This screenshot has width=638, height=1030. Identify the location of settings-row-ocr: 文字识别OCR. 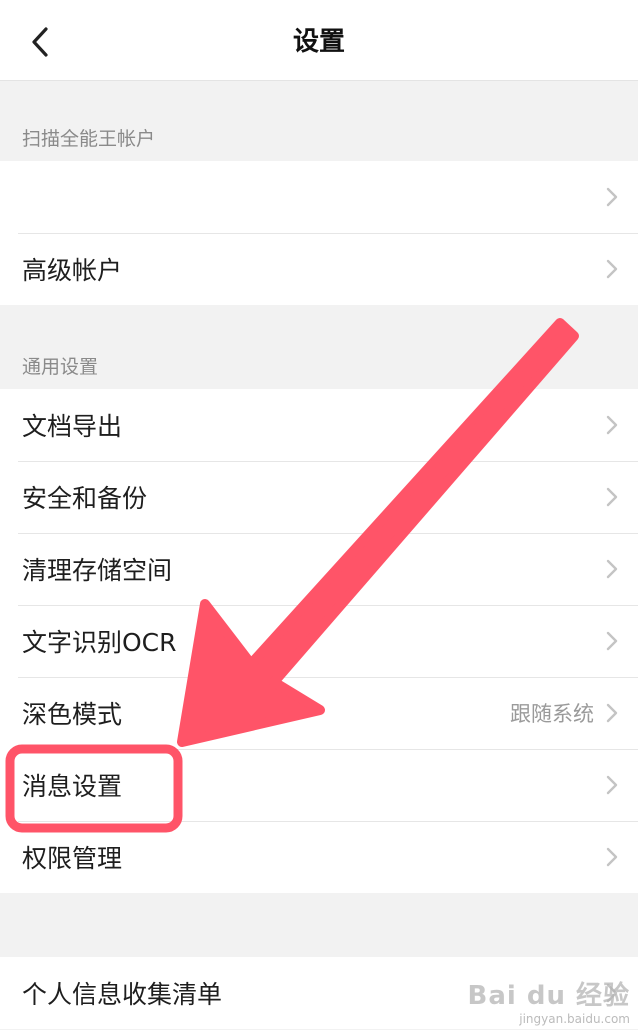
(319, 641).